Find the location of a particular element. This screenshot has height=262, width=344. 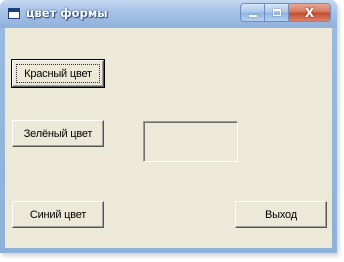

close-button: X is located at coordinates (309, 12).